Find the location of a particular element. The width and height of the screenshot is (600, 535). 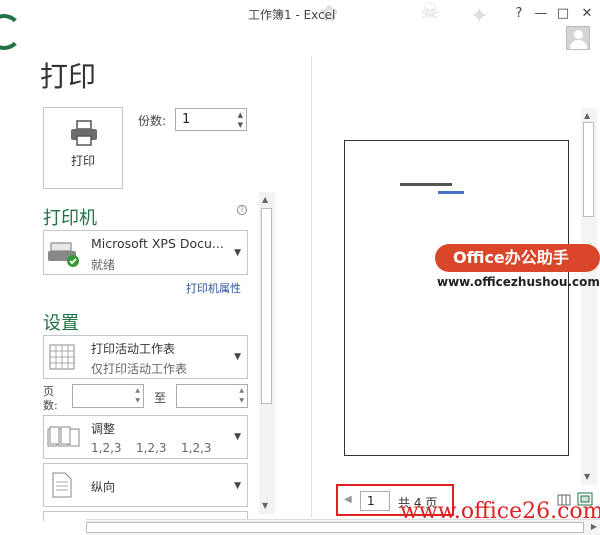

watermark-badge: Office办公助手 is located at coordinates (517, 258).